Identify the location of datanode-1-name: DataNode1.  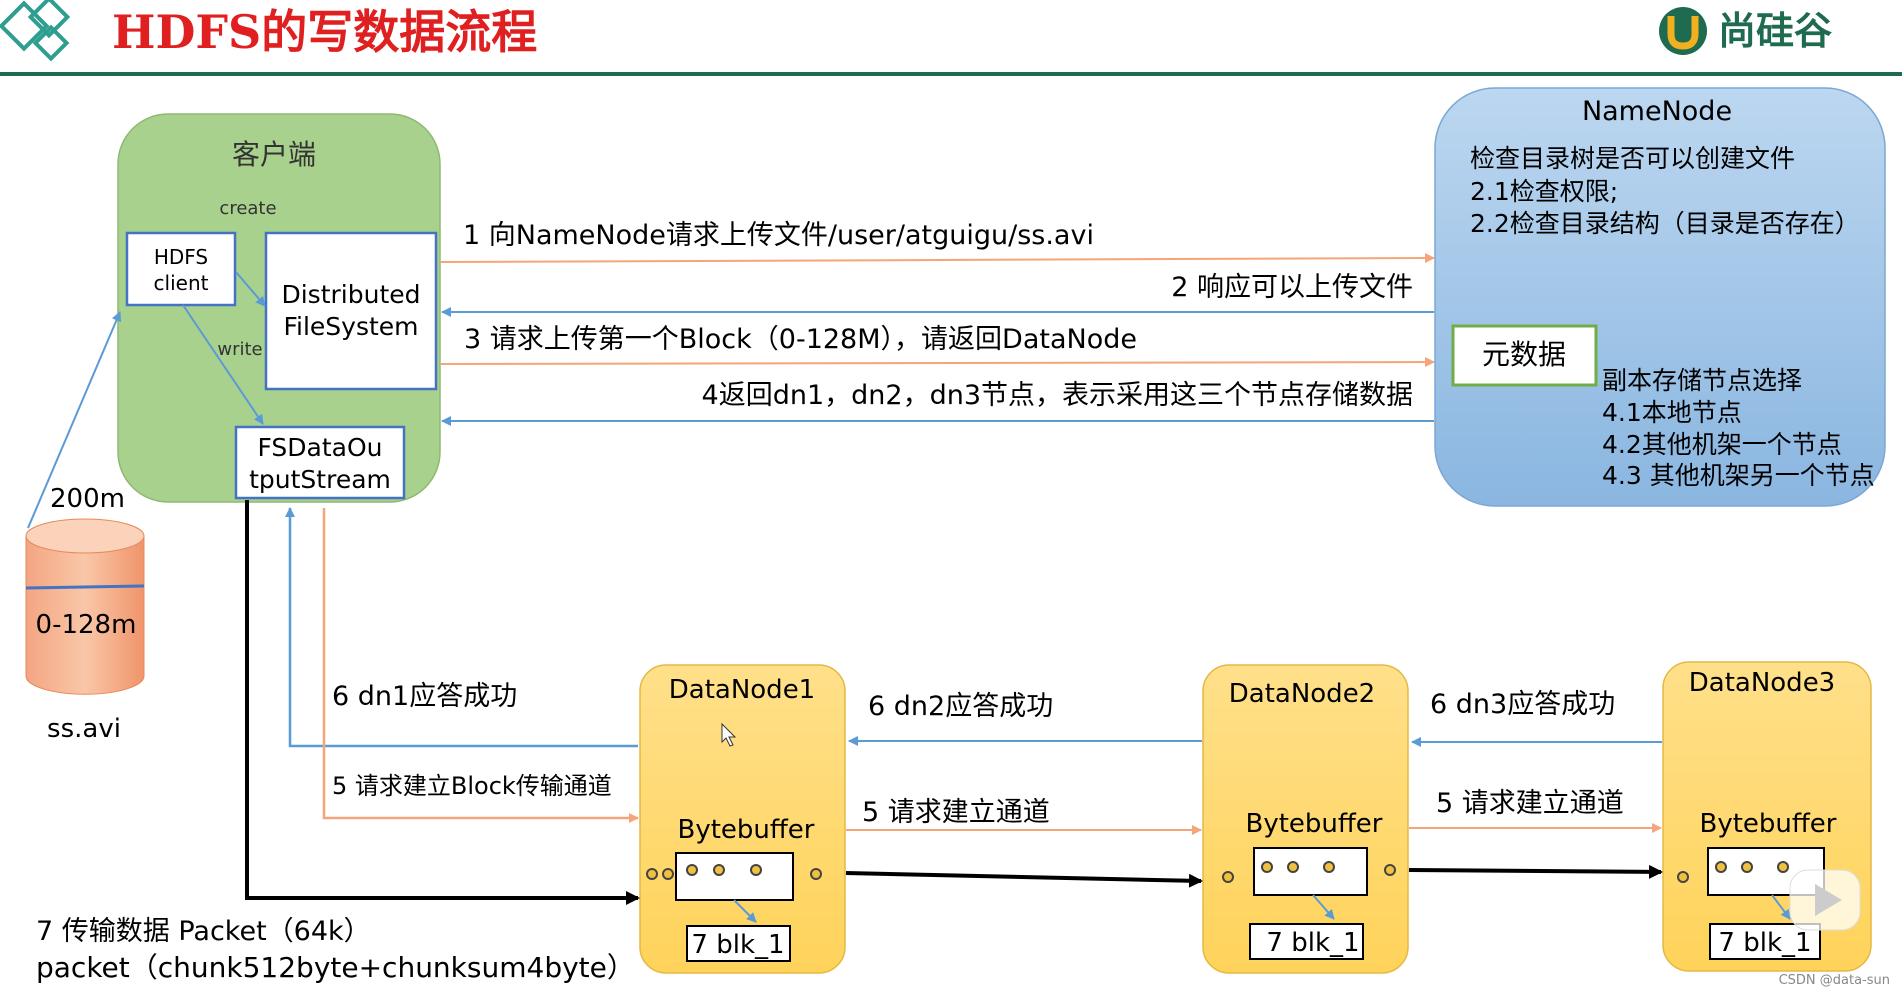
(742, 690).